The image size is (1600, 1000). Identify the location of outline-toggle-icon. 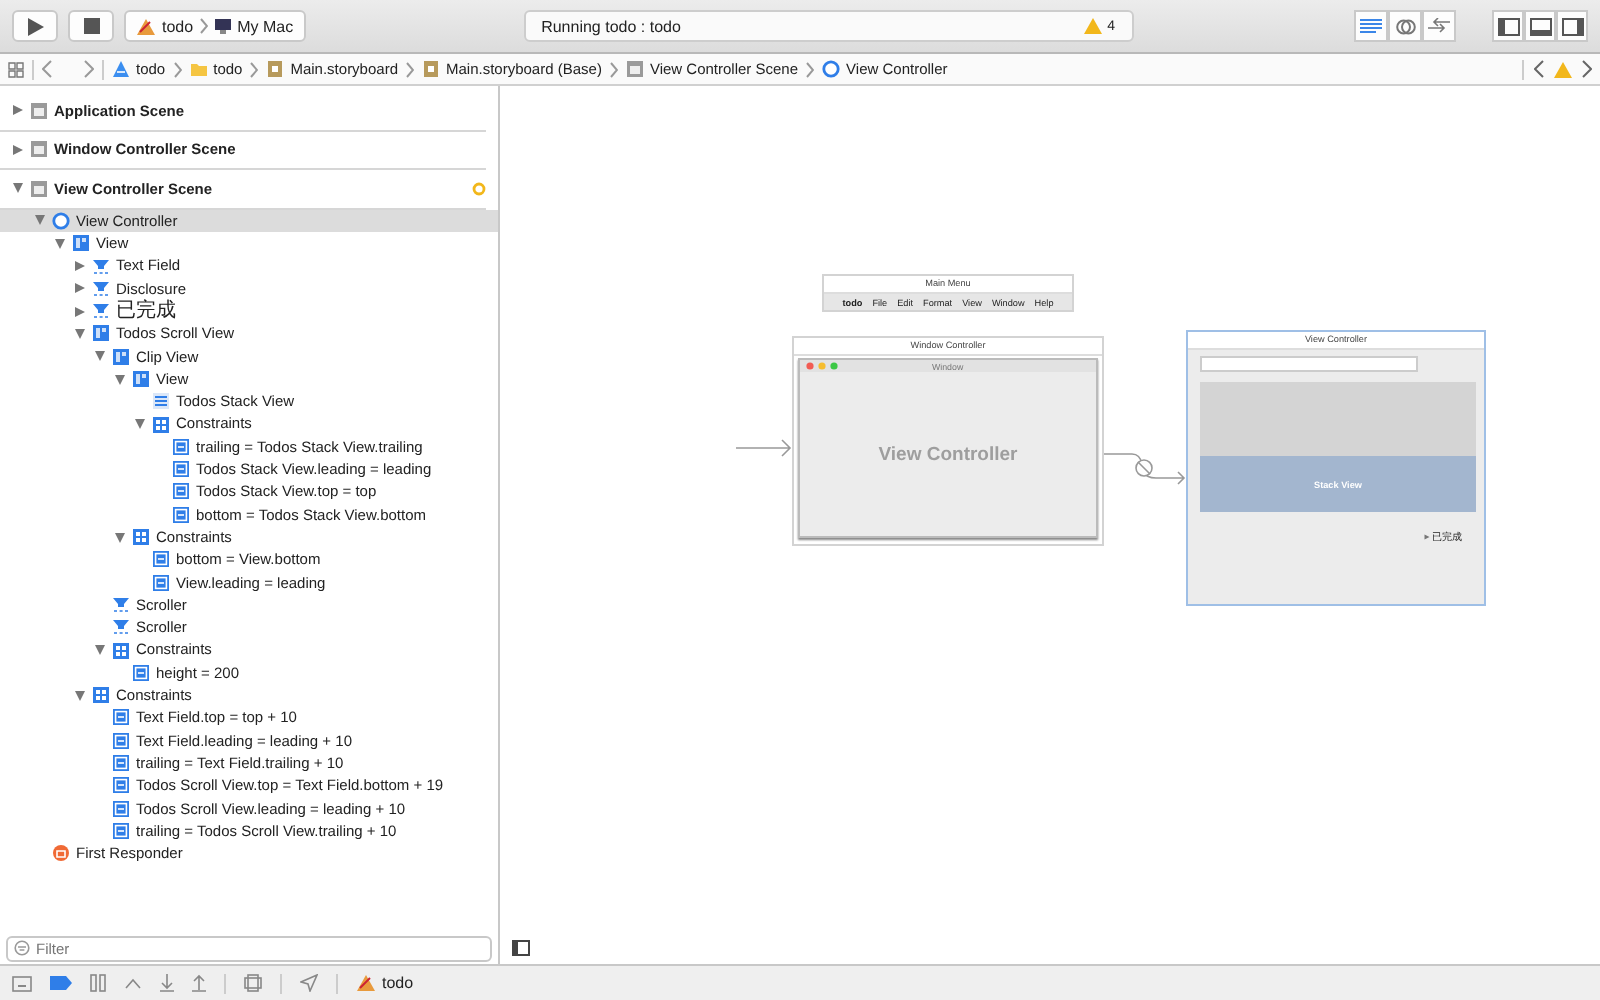
(521, 948).